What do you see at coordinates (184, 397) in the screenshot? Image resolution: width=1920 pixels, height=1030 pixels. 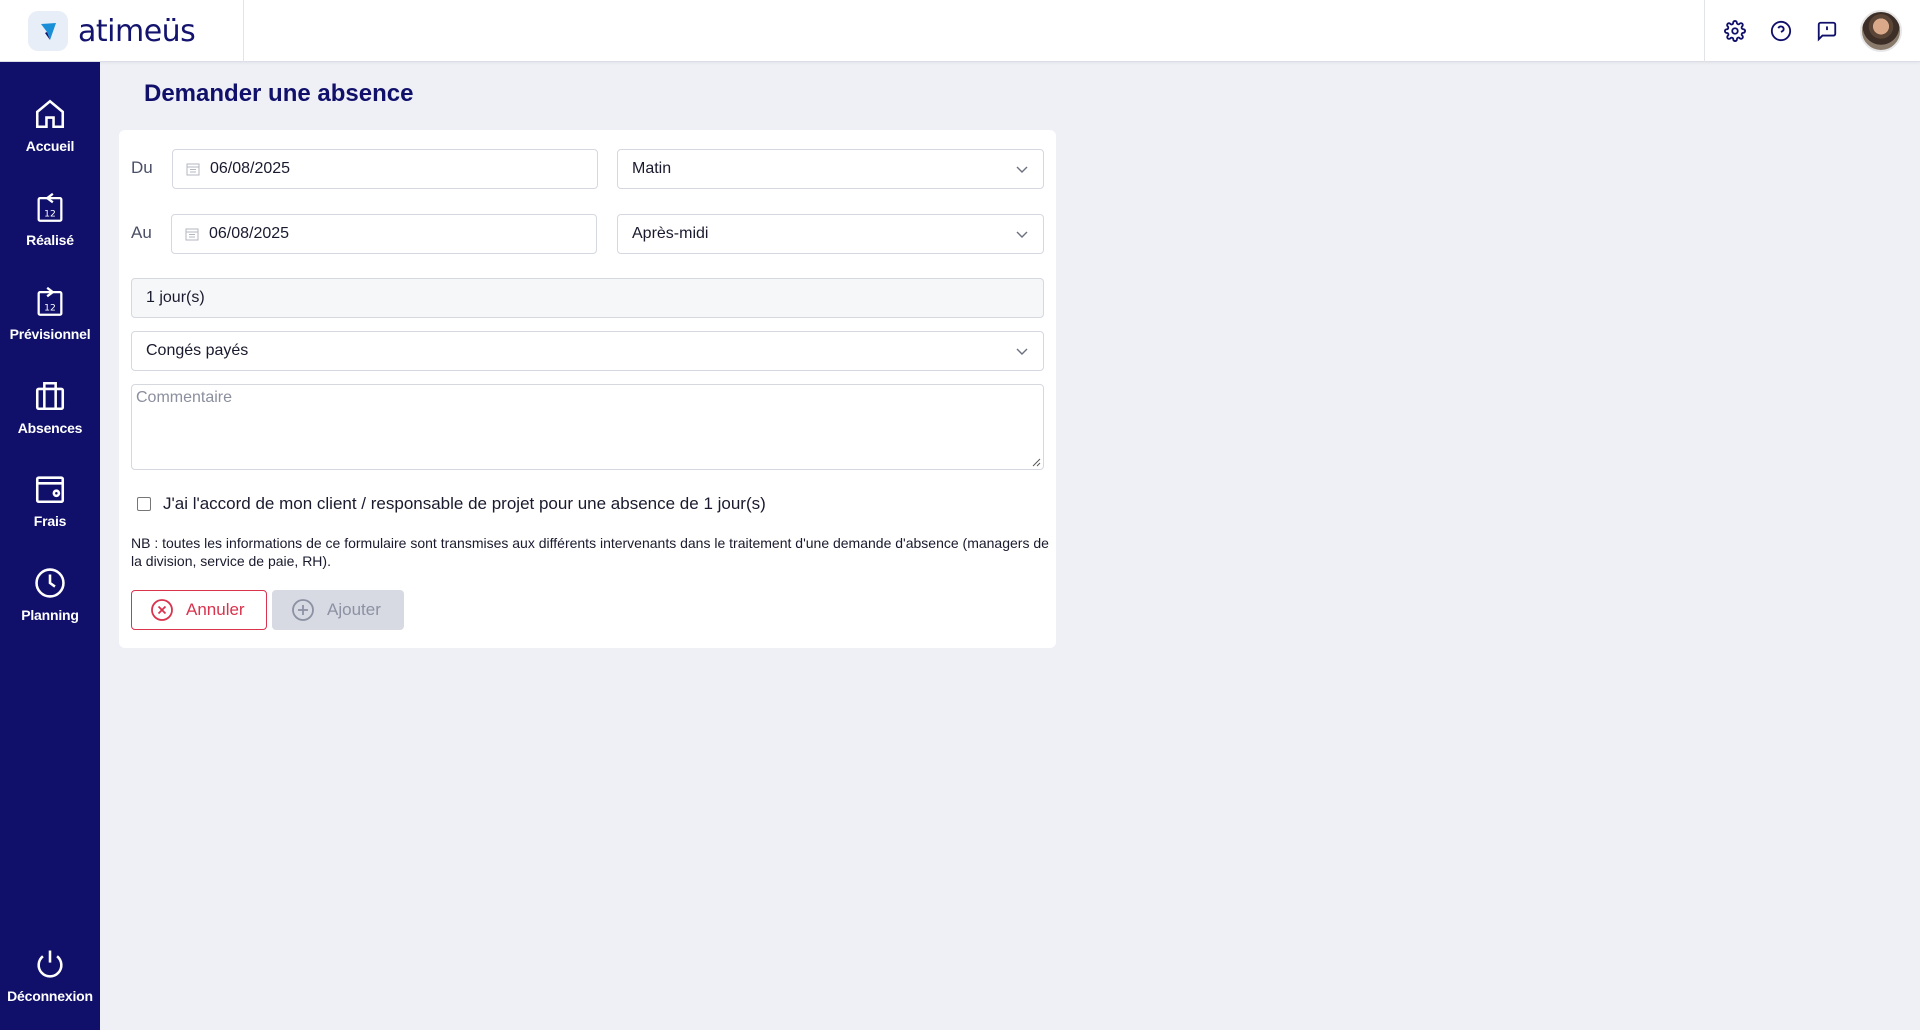 I see `comment-placeholder: Commentaire` at bounding box center [184, 397].